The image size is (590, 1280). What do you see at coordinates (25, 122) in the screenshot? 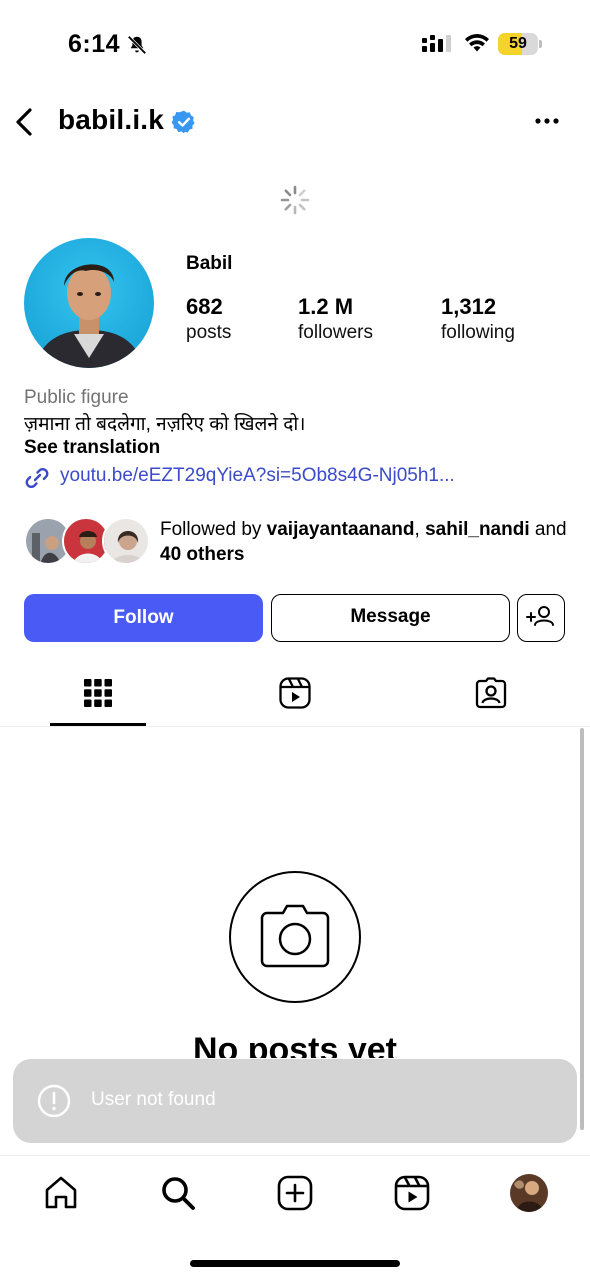
I see `back-button` at bounding box center [25, 122].